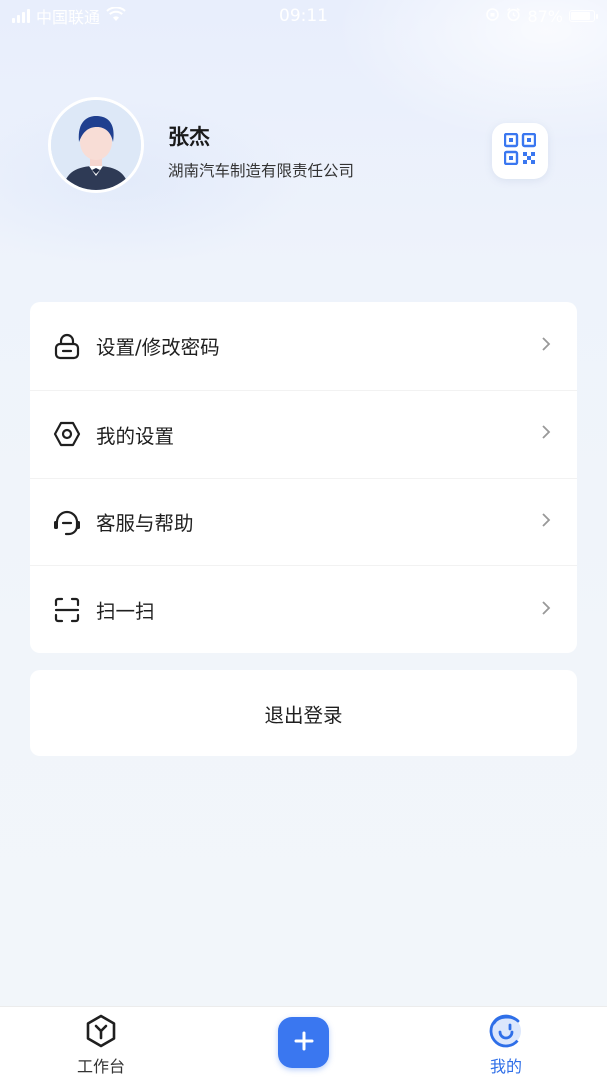  I want to click on menu-item-label: 我的设置, so click(135, 436).